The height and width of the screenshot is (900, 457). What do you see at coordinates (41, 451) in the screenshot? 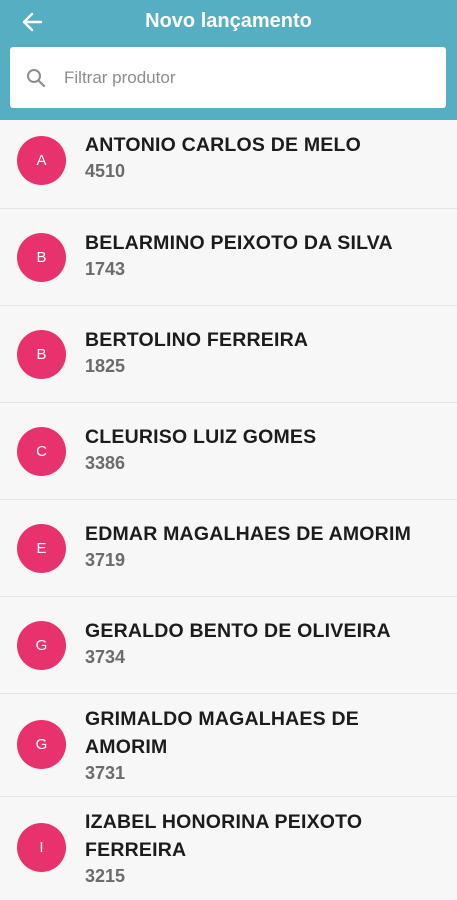
I see `avatar: C` at bounding box center [41, 451].